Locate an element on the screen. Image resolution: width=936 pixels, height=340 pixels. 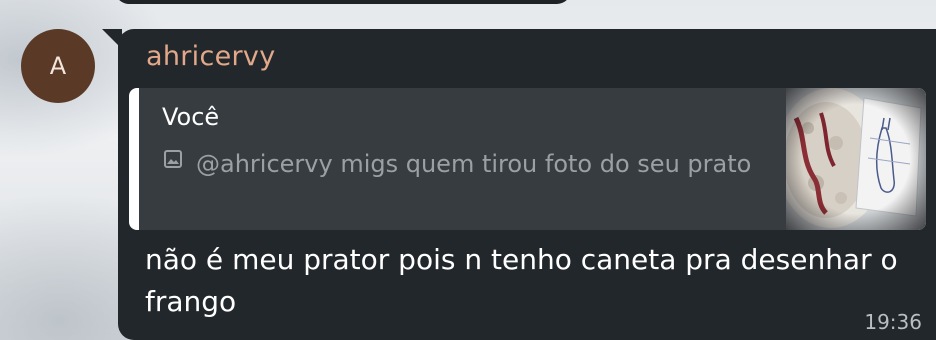
reply-thumbnail is located at coordinates (856, 159).